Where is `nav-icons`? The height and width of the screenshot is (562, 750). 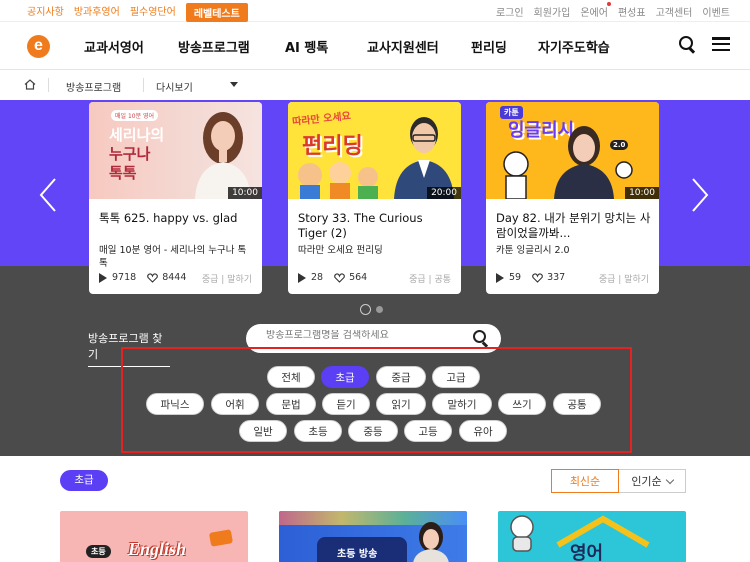 nav-icons is located at coordinates (704, 44).